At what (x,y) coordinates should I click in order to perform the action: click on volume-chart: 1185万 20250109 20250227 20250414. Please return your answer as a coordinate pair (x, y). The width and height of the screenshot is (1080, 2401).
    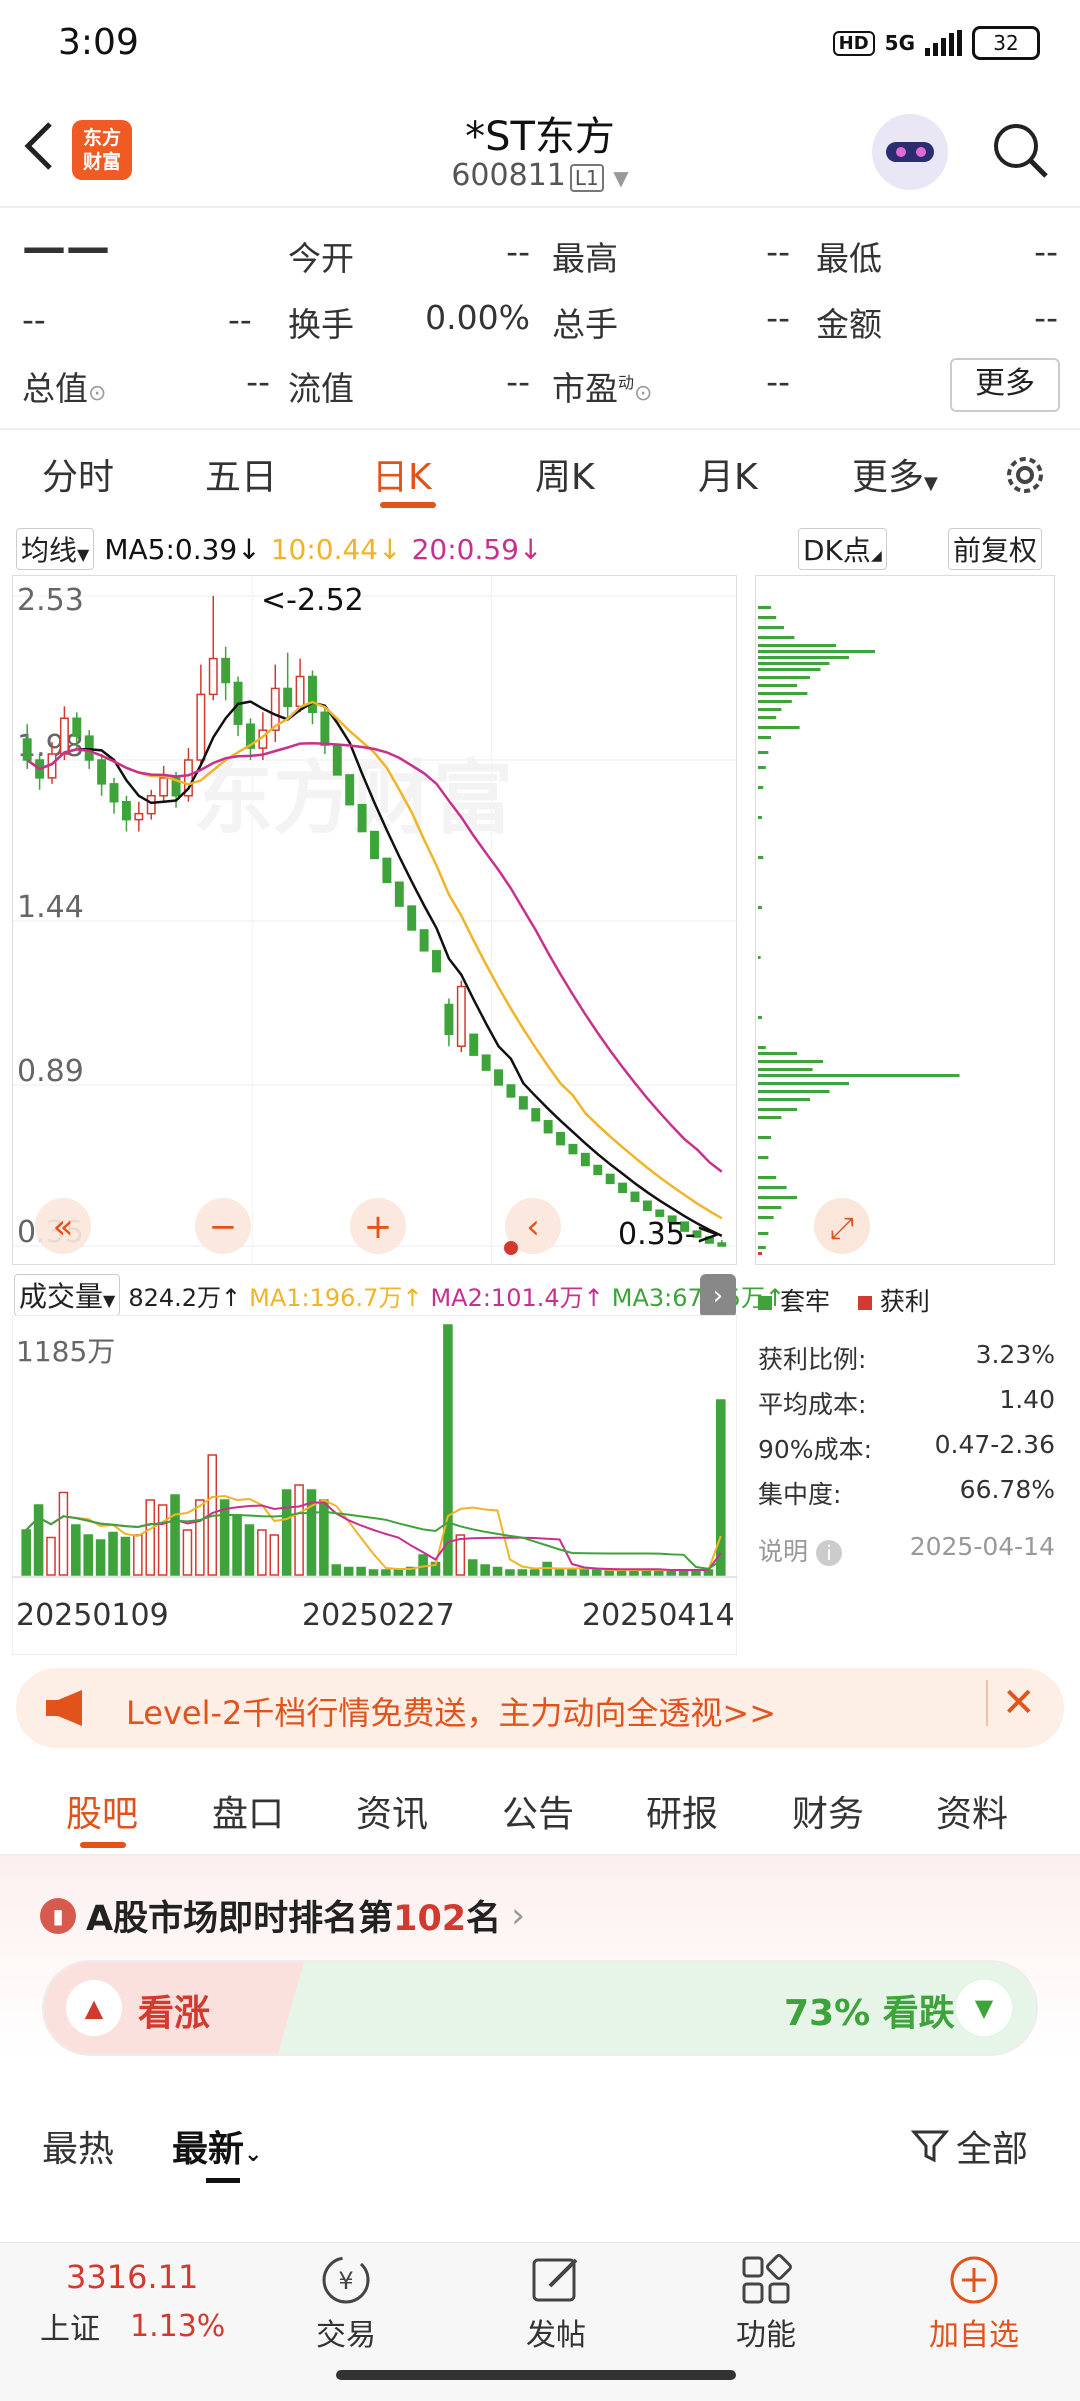
    Looking at the image, I should click on (374, 1485).